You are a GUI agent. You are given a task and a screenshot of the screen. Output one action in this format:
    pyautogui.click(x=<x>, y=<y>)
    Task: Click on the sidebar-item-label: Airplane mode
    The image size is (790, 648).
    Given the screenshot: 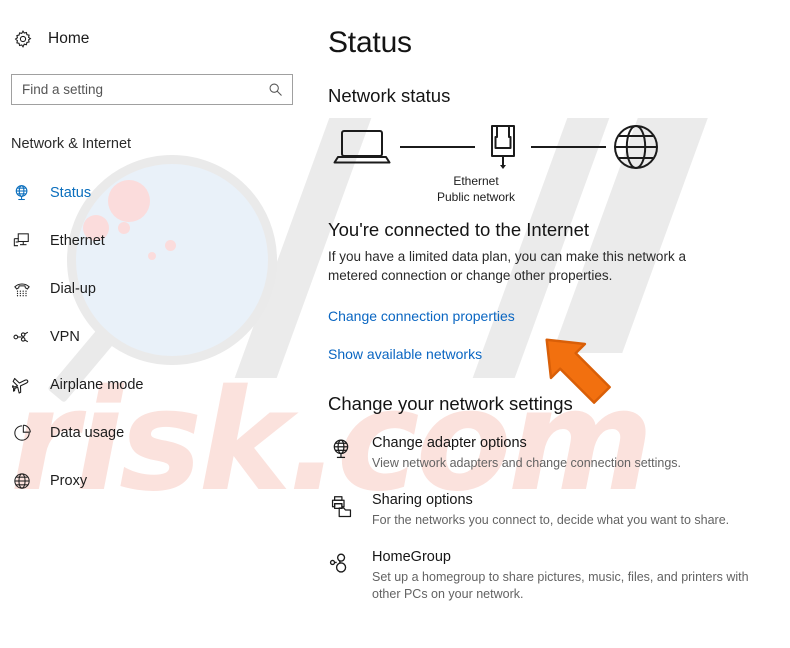 What is the action you would take?
    pyautogui.click(x=97, y=385)
    